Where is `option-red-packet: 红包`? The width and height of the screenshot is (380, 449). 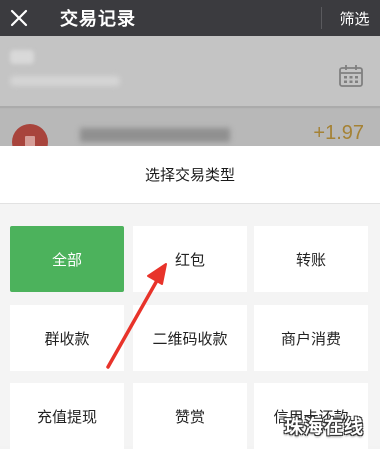
option-red-packet: 红包 is located at coordinates (190, 259).